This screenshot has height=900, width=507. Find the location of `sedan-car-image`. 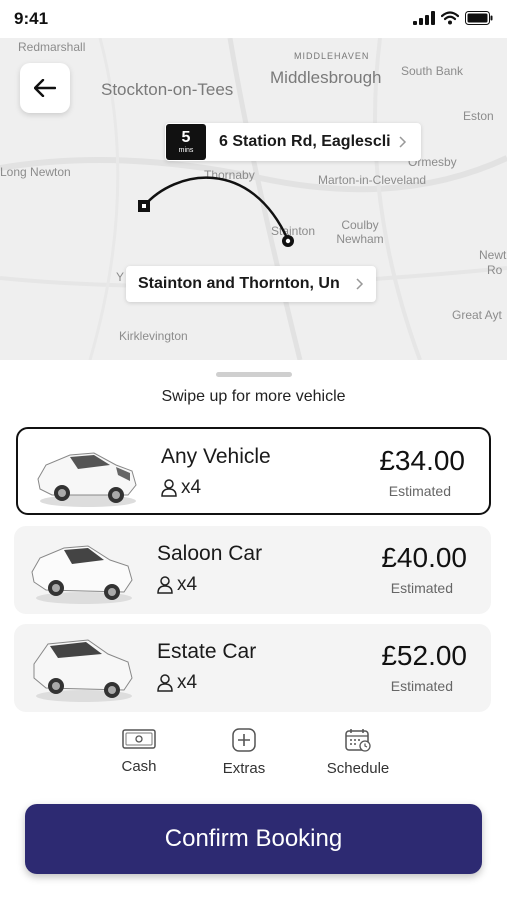

sedan-car-image is located at coordinates (87, 479).